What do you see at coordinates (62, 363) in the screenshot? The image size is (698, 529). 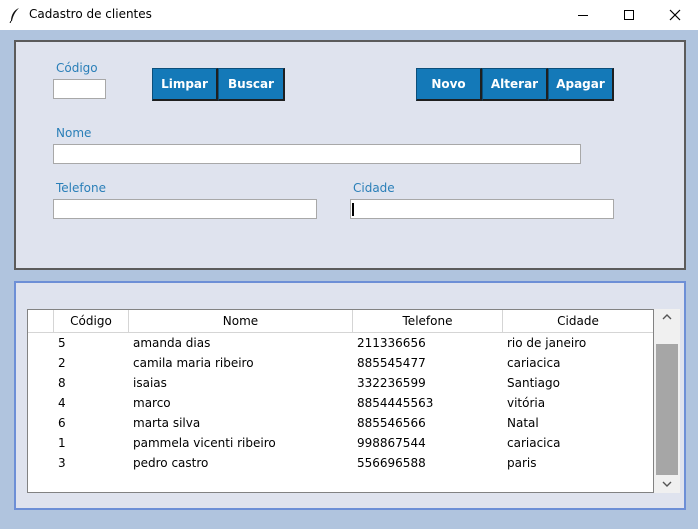 I see `cell-codigo: 2` at bounding box center [62, 363].